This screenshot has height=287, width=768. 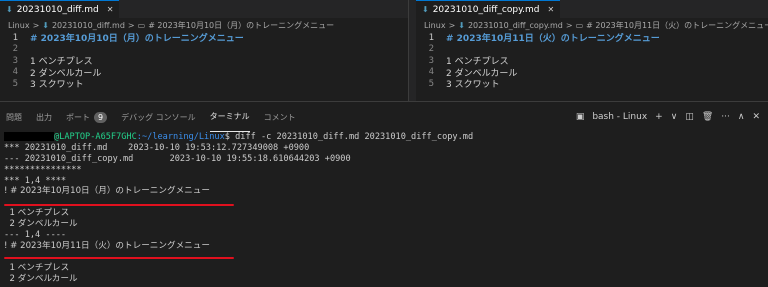 What do you see at coordinates (107, 191) in the screenshot?
I see `terminal-line: ! # 2023年10月10日（月）のトレーニングメニュー` at bounding box center [107, 191].